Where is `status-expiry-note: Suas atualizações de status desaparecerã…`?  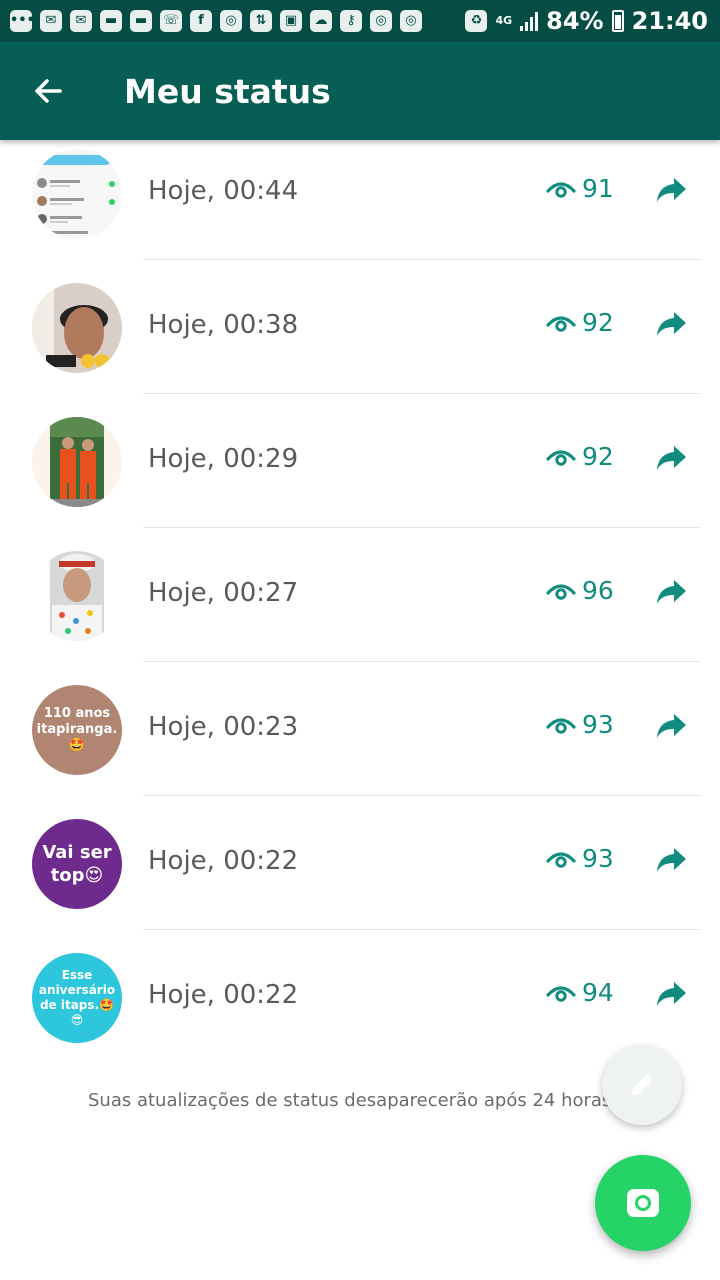 status-expiry-note: Suas atualizações de status desaparecerã… is located at coordinates (348, 1100).